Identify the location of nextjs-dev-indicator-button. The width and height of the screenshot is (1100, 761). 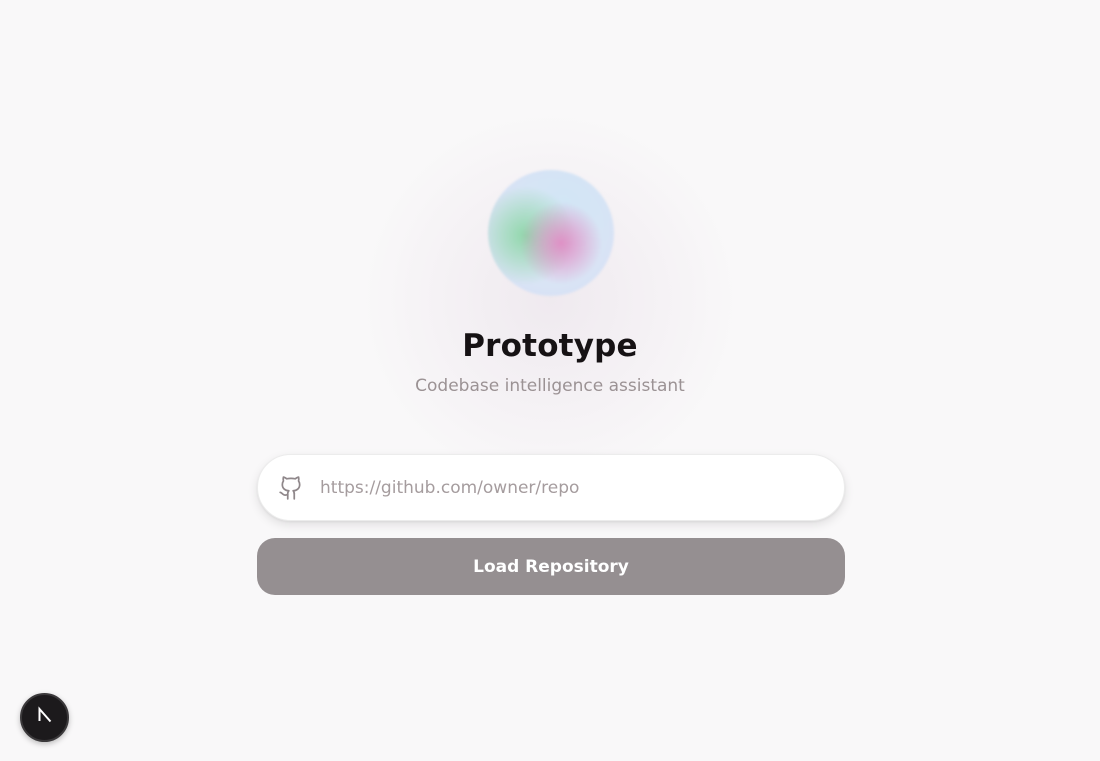
(44, 717).